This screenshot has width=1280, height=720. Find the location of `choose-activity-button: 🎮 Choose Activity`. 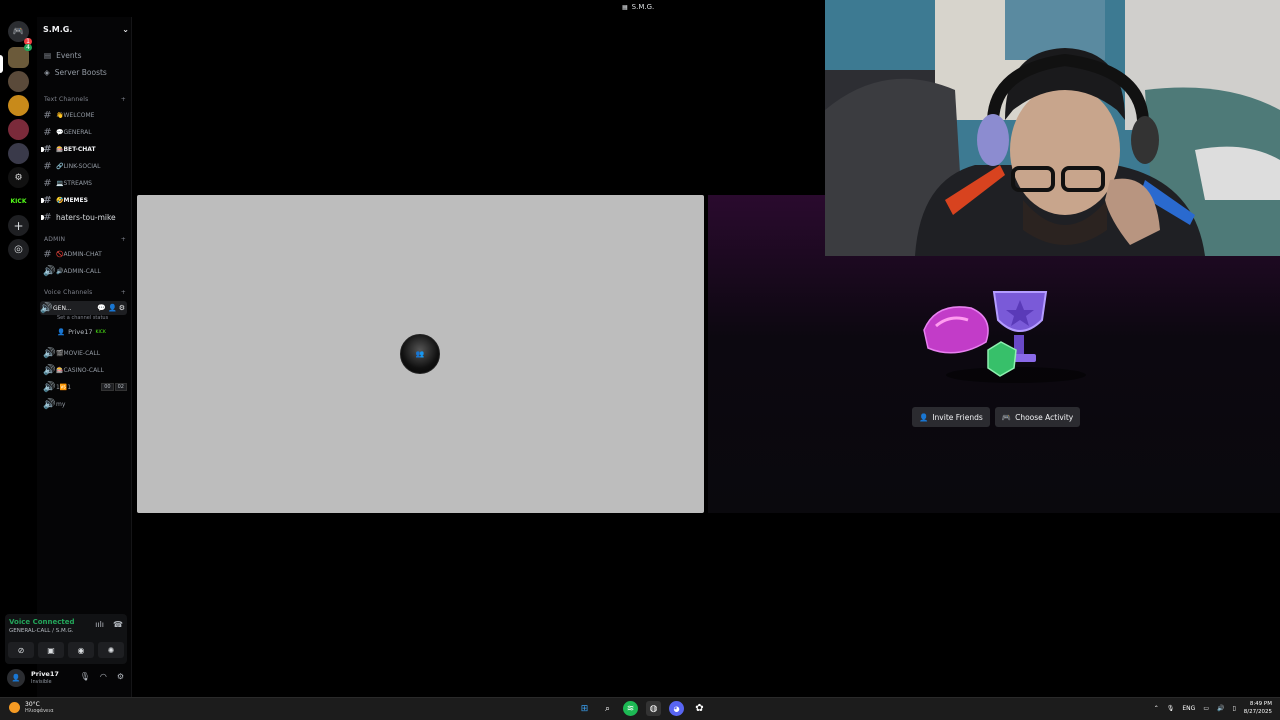

choose-activity-button: 🎮 Choose Activity is located at coordinates (1037, 417).